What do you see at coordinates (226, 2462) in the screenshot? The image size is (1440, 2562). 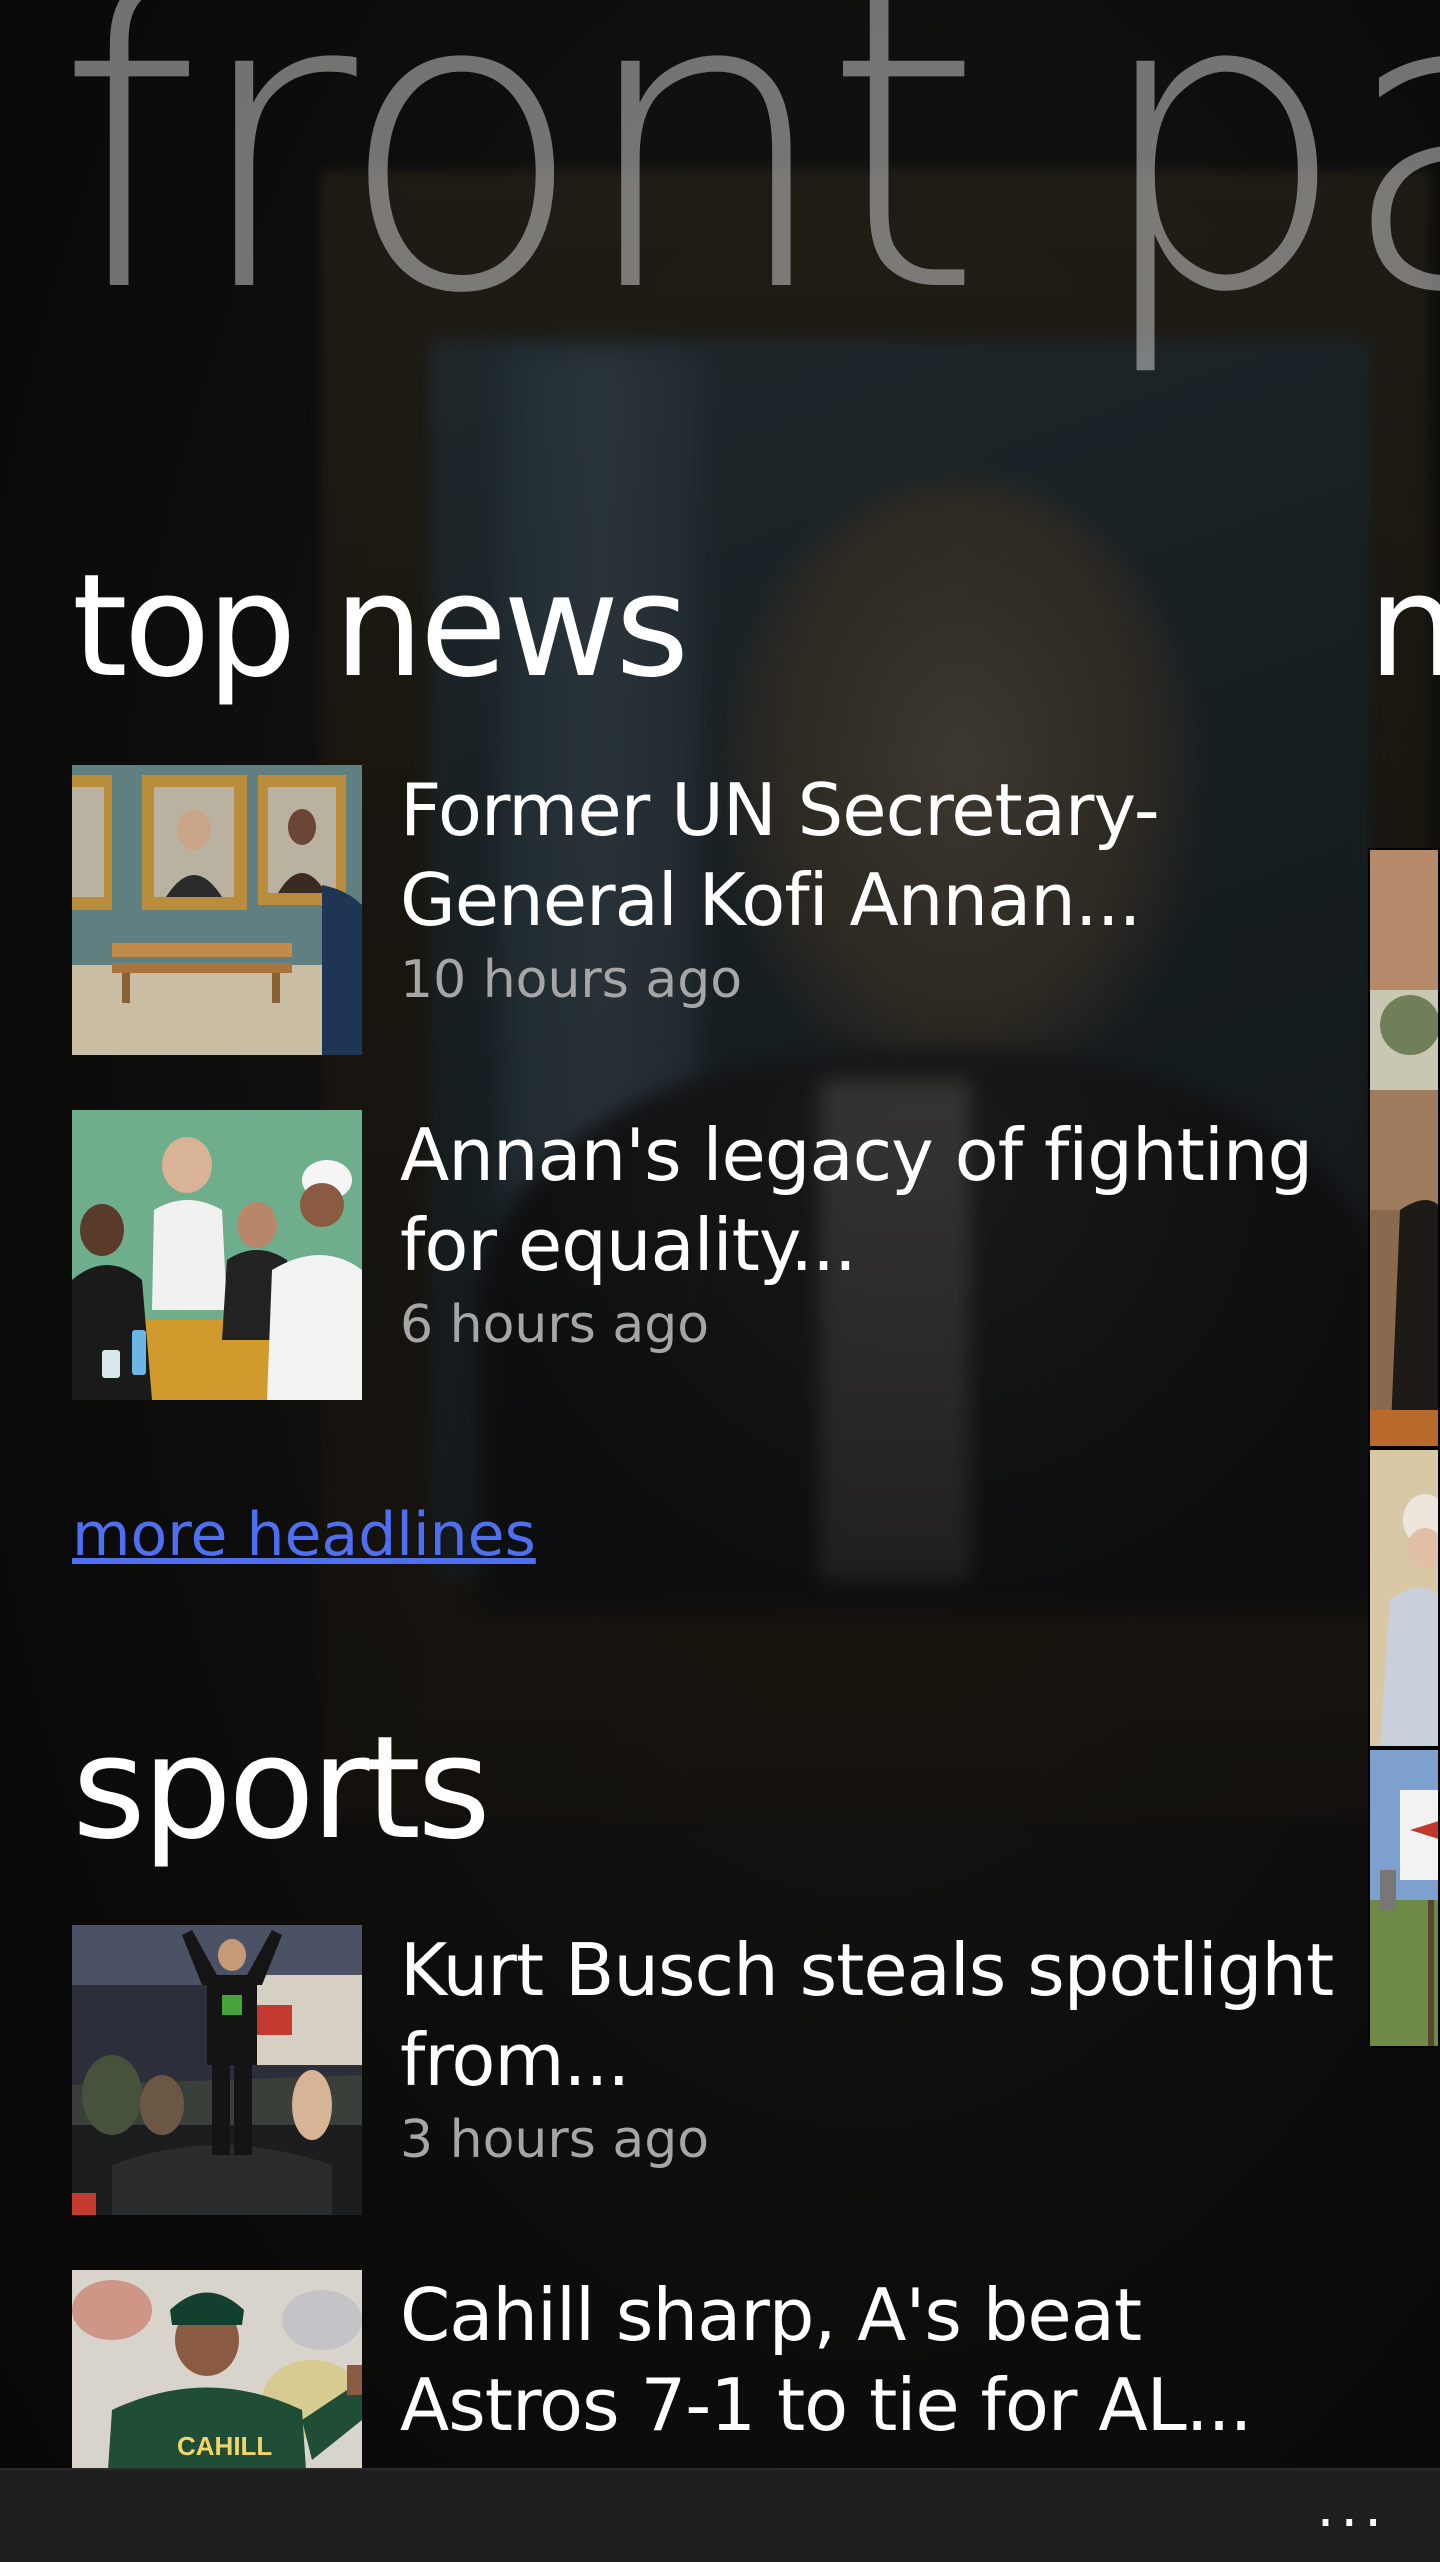 I see `jersey-number-text: 53` at bounding box center [226, 2462].